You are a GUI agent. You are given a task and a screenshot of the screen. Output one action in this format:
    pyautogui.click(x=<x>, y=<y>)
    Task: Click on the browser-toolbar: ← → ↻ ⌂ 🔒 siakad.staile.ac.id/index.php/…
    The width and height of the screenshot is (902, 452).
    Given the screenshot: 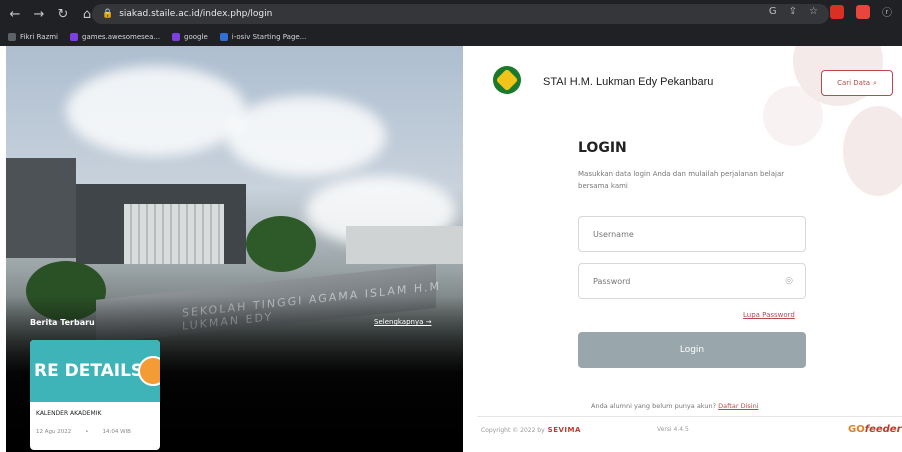 What is the action you would take?
    pyautogui.click(x=451, y=14)
    